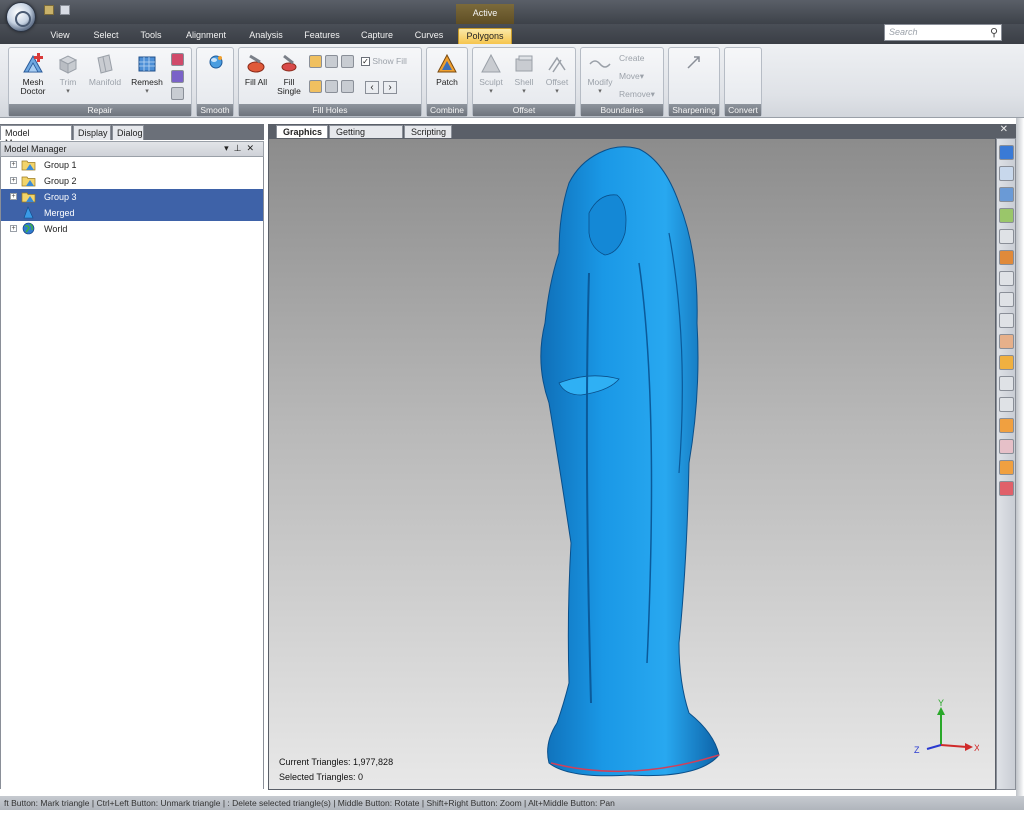  I want to click on tree-item-group-1: + Group 1, so click(132, 165).